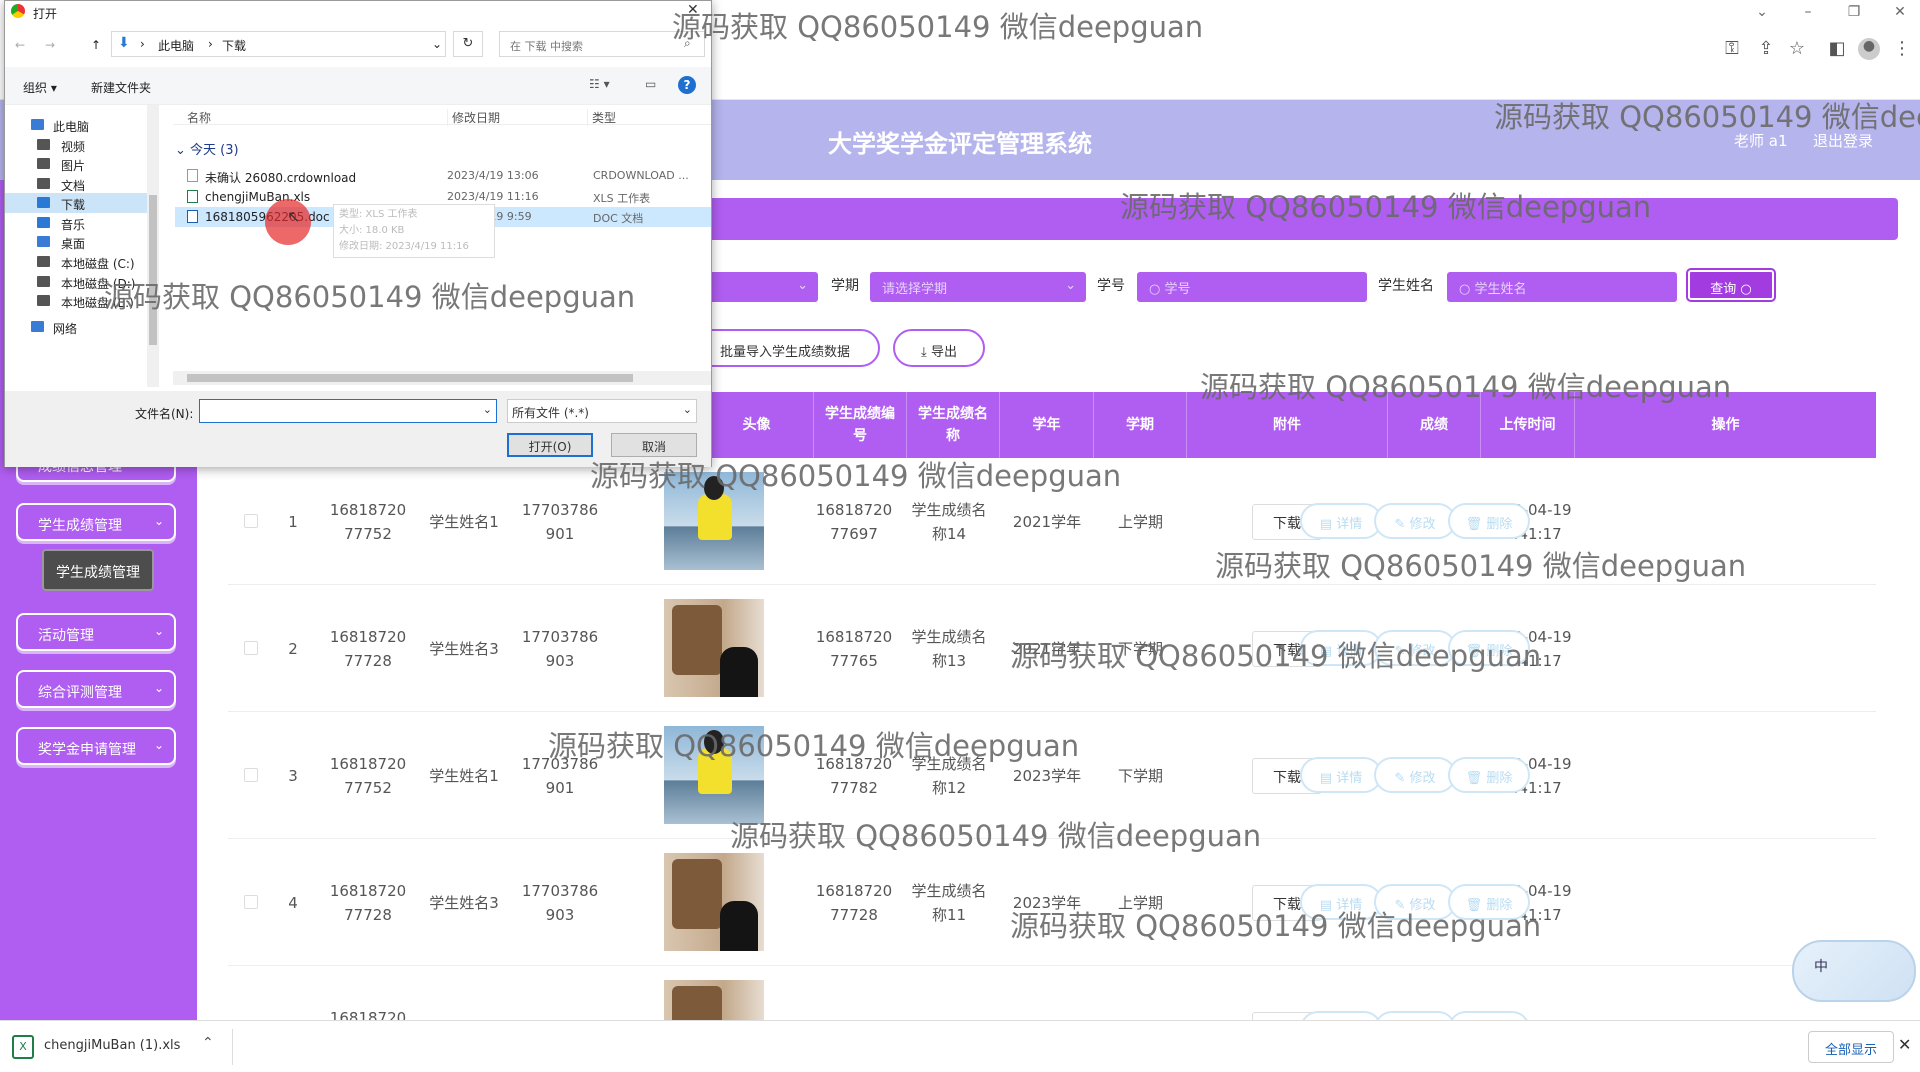 The image size is (1920, 1072). I want to click on nav-documents: 文档, so click(76, 184).